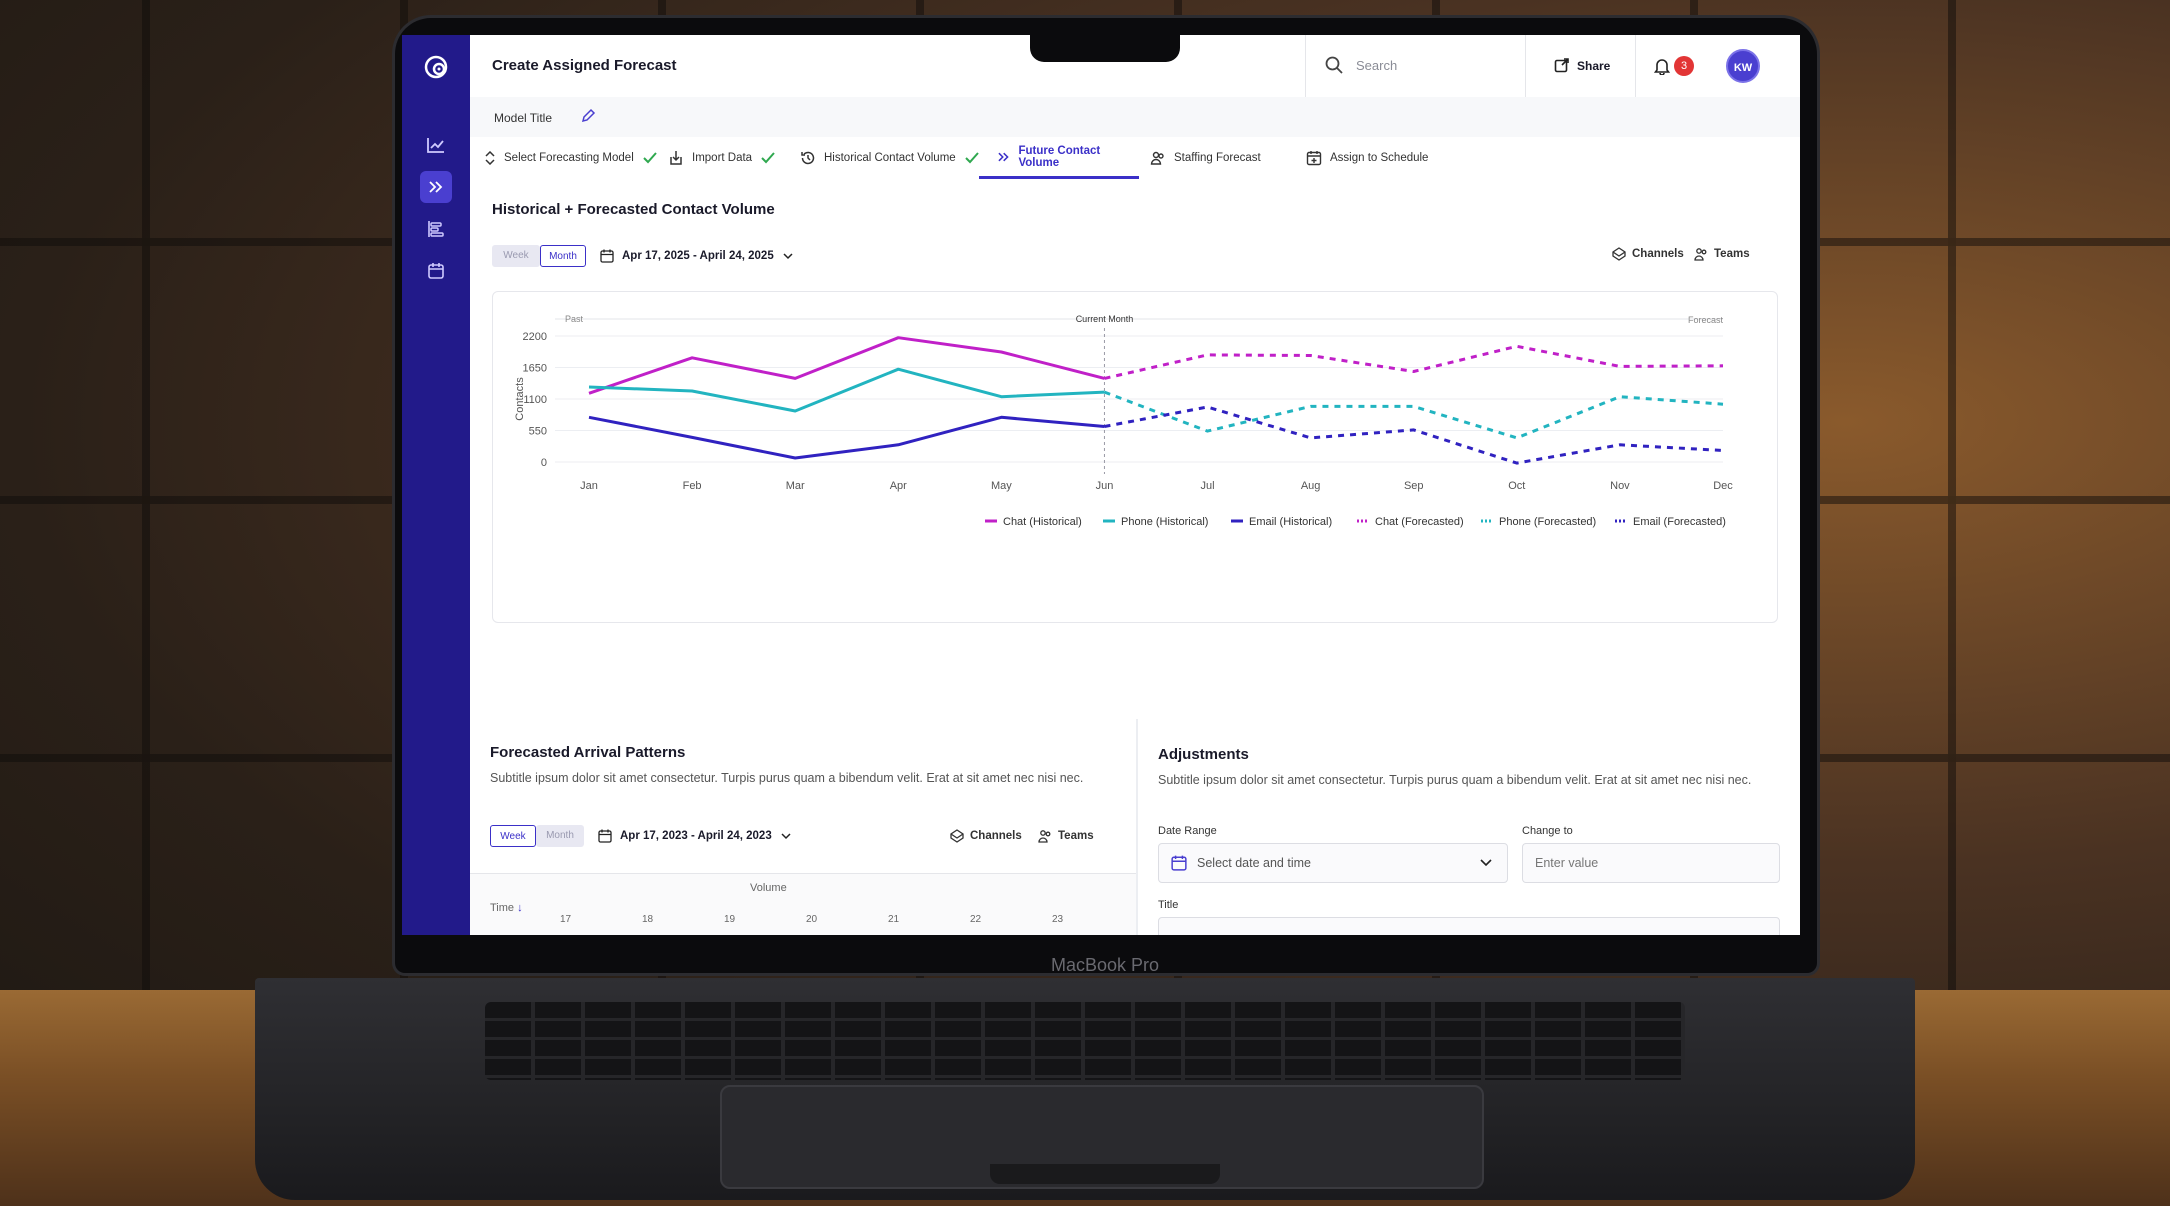  What do you see at coordinates (436, 67) in the screenshot?
I see `app-logo-icon` at bounding box center [436, 67].